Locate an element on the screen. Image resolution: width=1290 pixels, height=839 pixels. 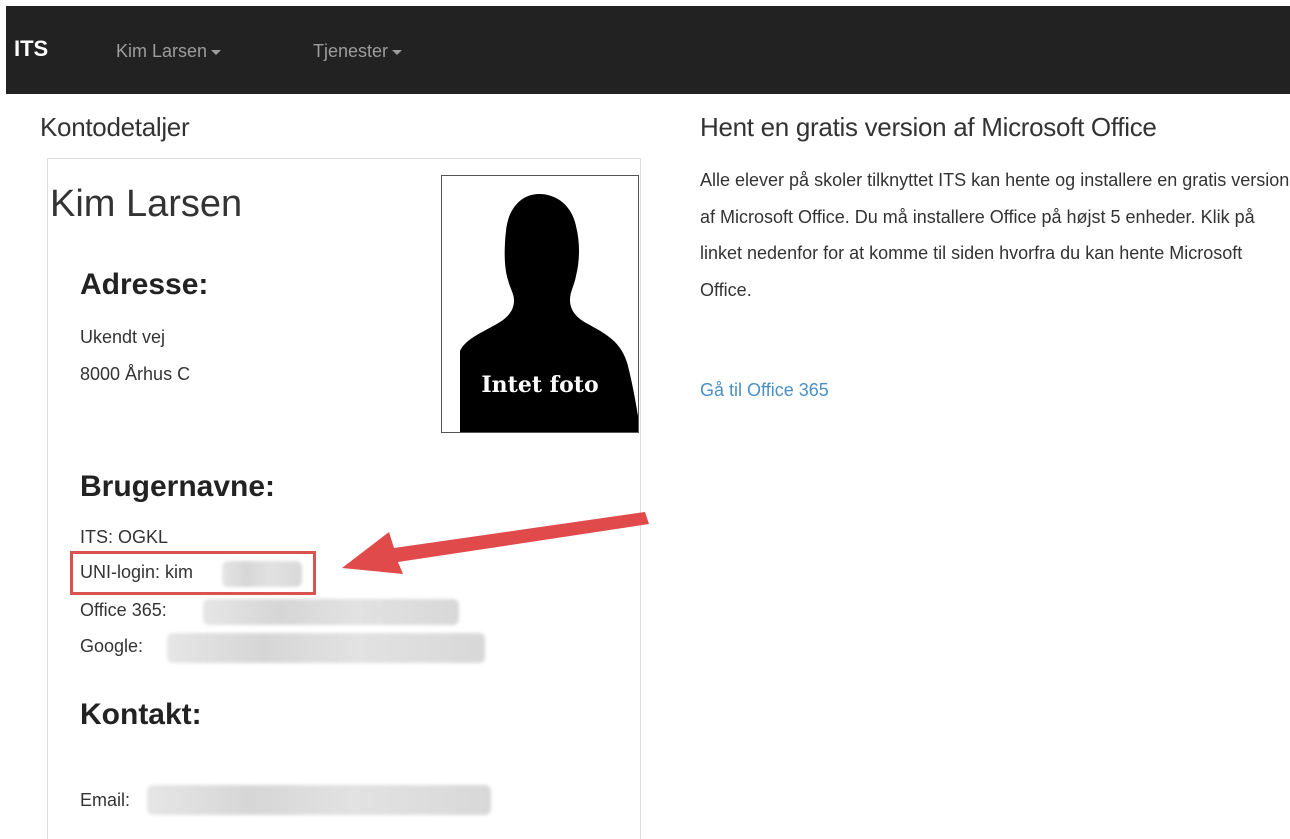
navbar: ITS Kim Larsen Tjenester is located at coordinates (648, 50).